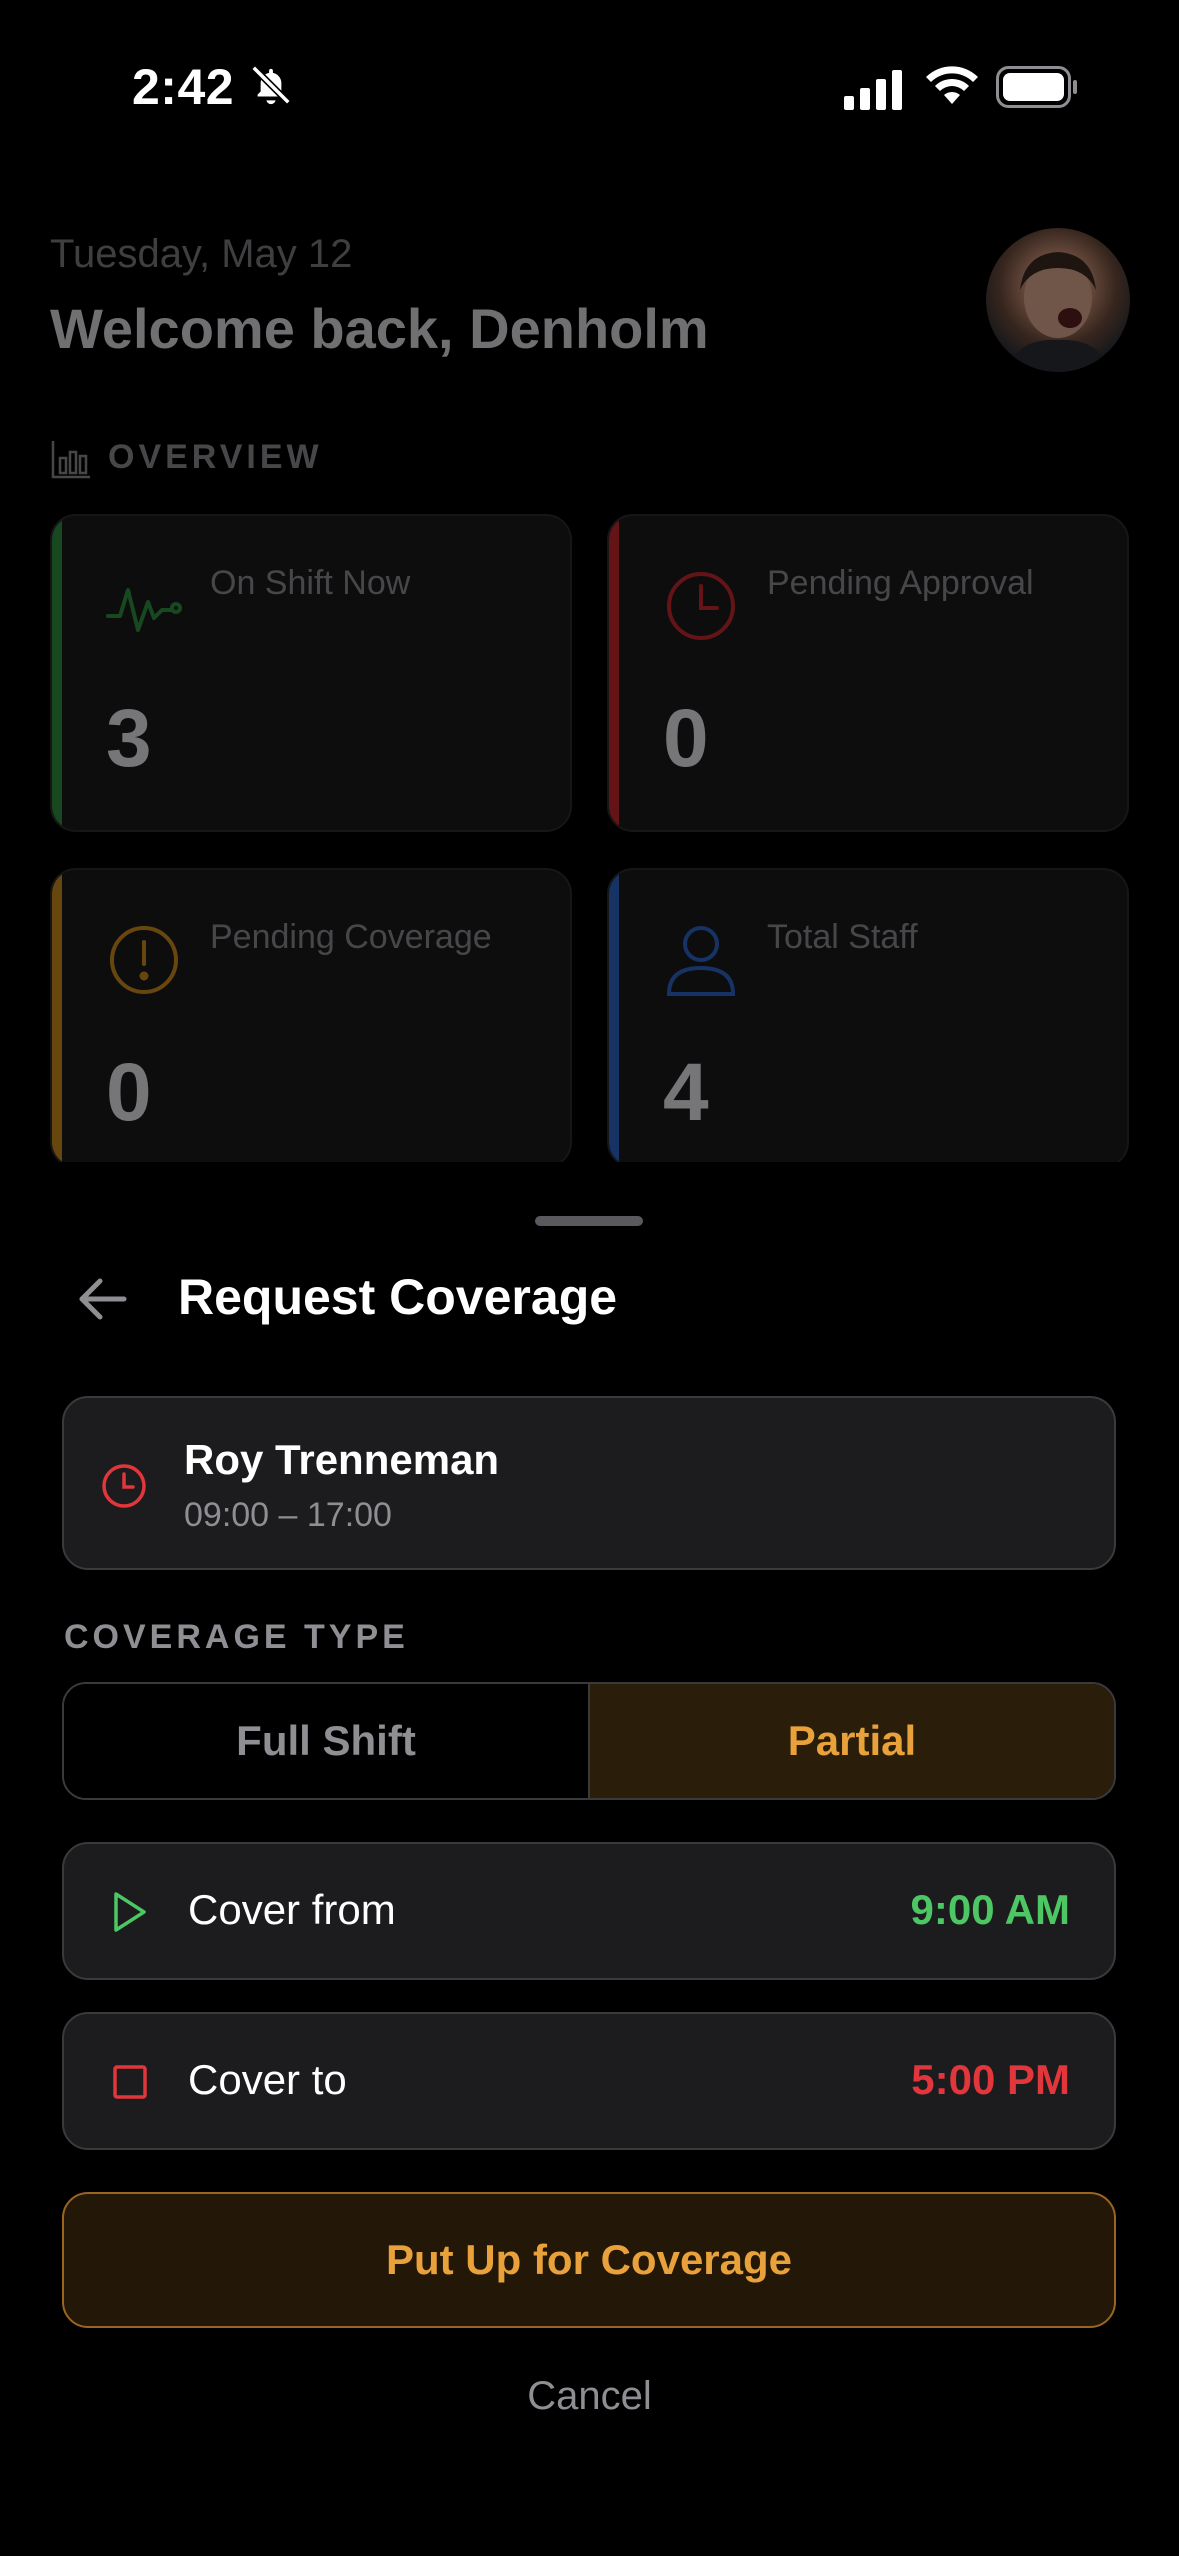 Image resolution: width=1179 pixels, height=2556 pixels. Describe the element at coordinates (952, 88) in the screenshot. I see `wifi-icon` at that location.